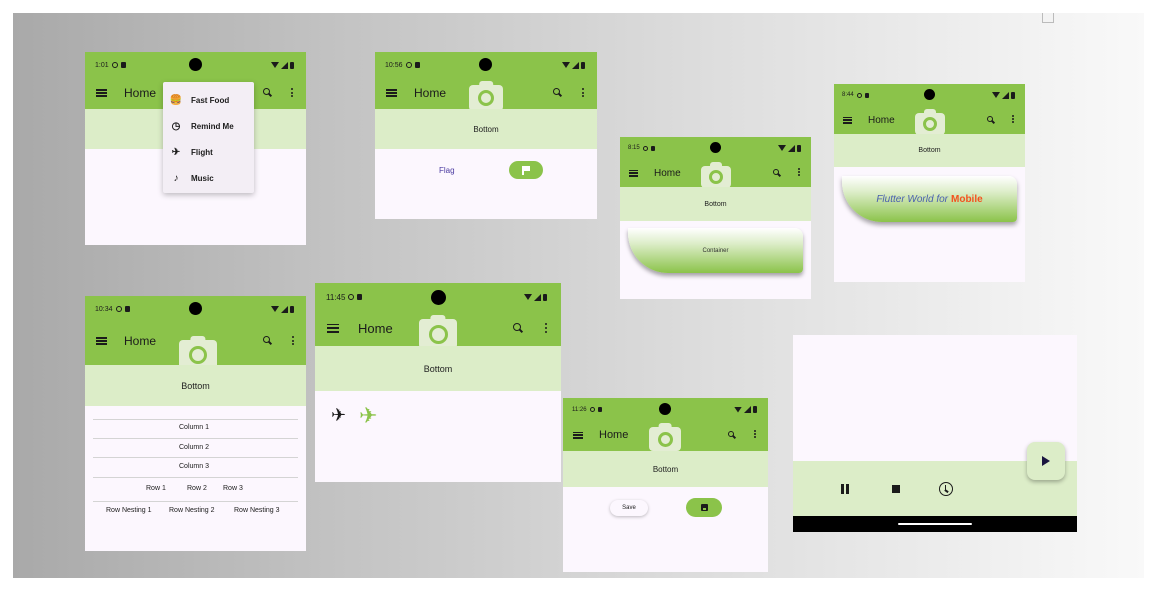 The height and width of the screenshot is (591, 1161). What do you see at coordinates (394, 65) in the screenshot?
I see `status-time: 10:56` at bounding box center [394, 65].